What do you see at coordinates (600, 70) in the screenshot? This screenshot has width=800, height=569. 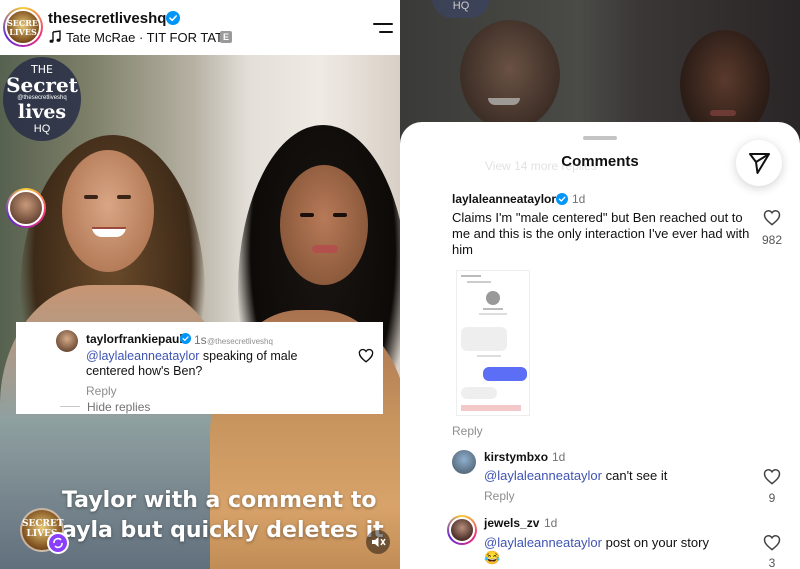 I see `dimmed-video-background: HQ` at bounding box center [600, 70].